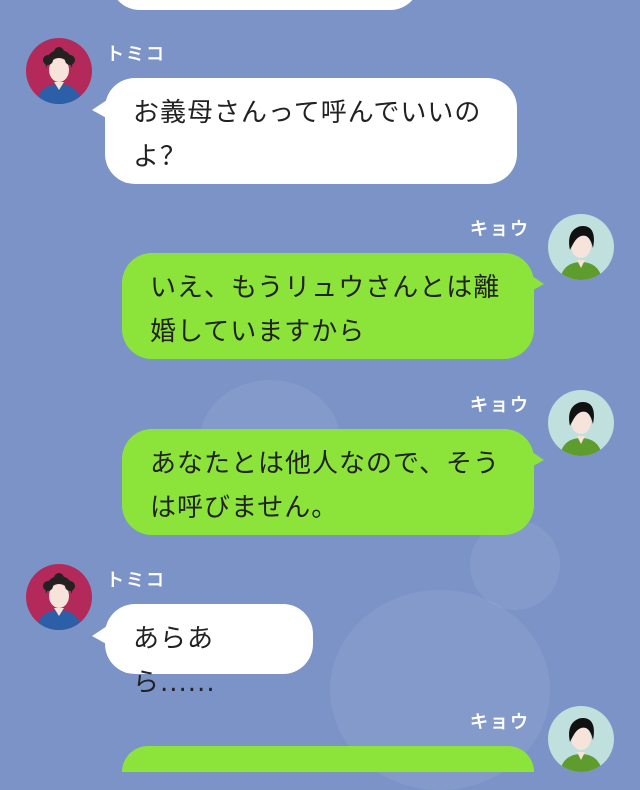  I want to click on message-line: お義母さんって呼んでいいの, so click(307, 113).